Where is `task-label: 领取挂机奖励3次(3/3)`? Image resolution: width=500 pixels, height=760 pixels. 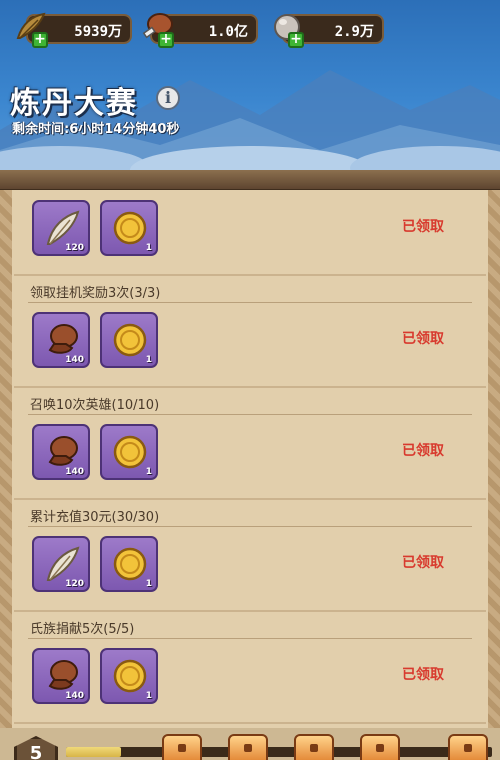 task-label: 领取挂机奖励3次(3/3) is located at coordinates (95, 293).